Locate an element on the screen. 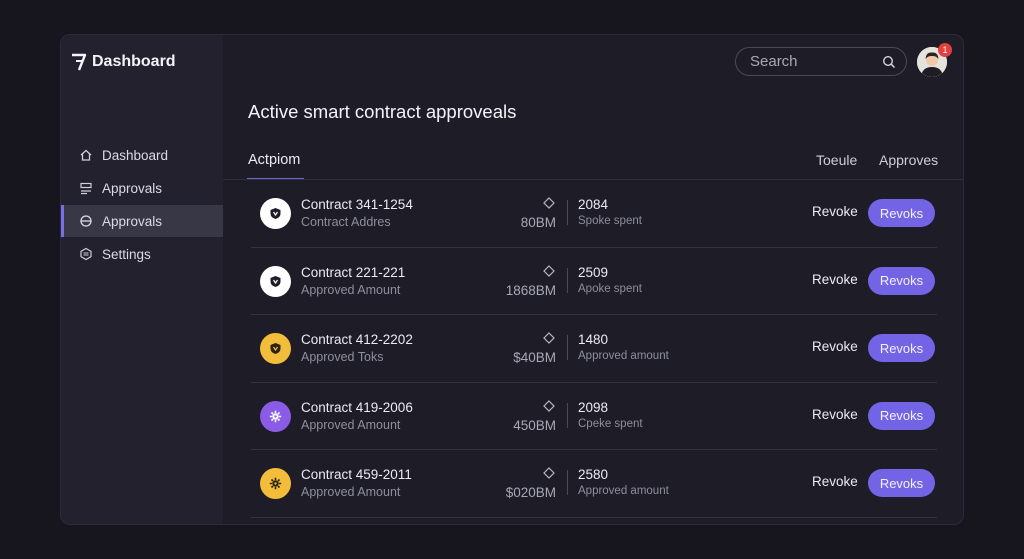 The image size is (1024, 559). contract-name: Contract 341-1254 is located at coordinates (357, 204).